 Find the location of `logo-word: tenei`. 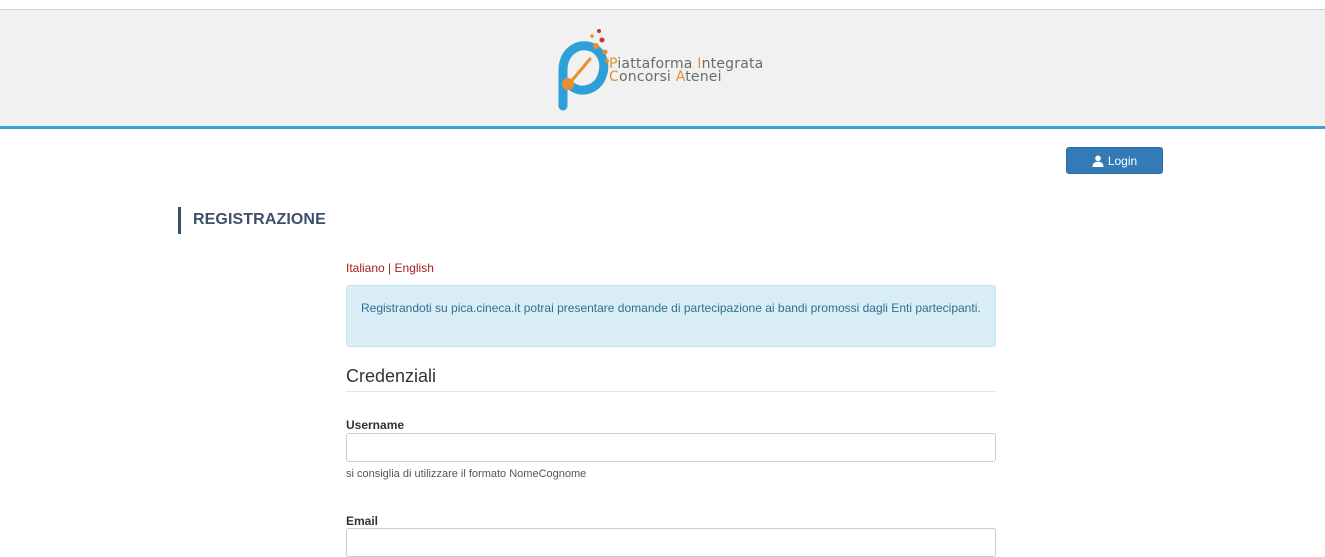

logo-word: tenei is located at coordinates (703, 77).